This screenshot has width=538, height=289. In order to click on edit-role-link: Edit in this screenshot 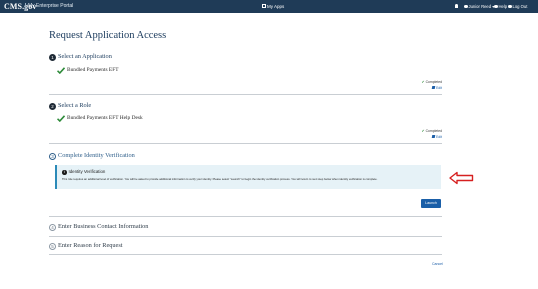, I will do `click(436, 137)`.